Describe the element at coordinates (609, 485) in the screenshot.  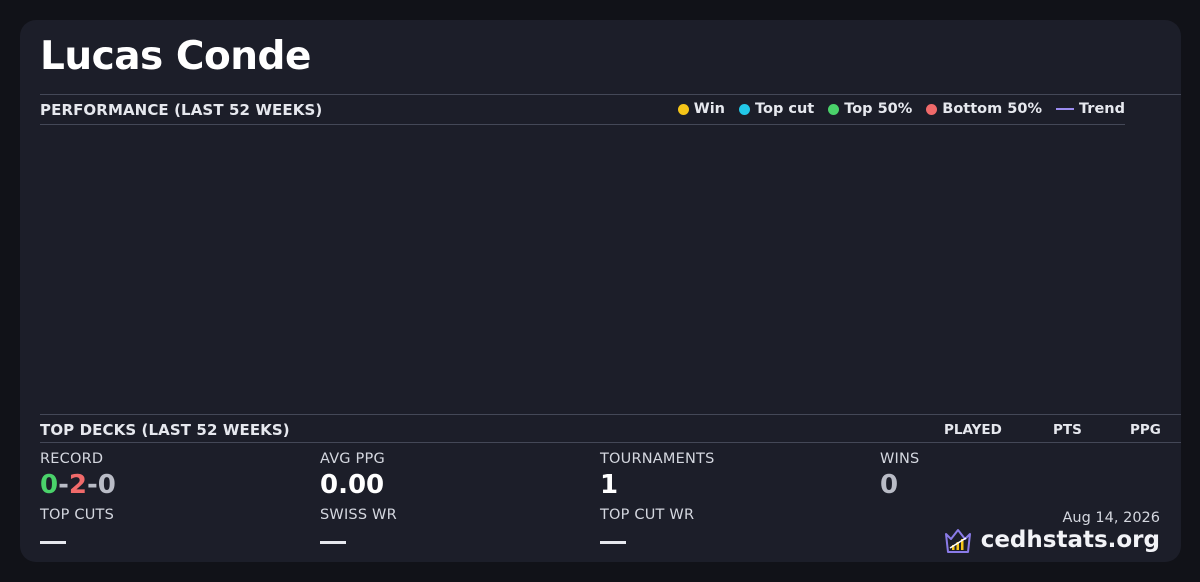
I see `tournaments-value: 1` at that location.